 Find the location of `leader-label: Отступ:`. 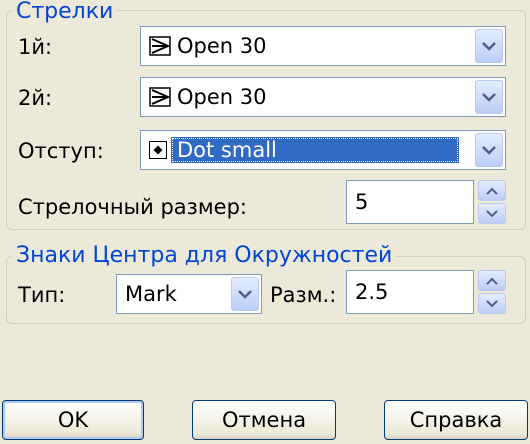

leader-label: Отступ: is located at coordinates (61, 151).